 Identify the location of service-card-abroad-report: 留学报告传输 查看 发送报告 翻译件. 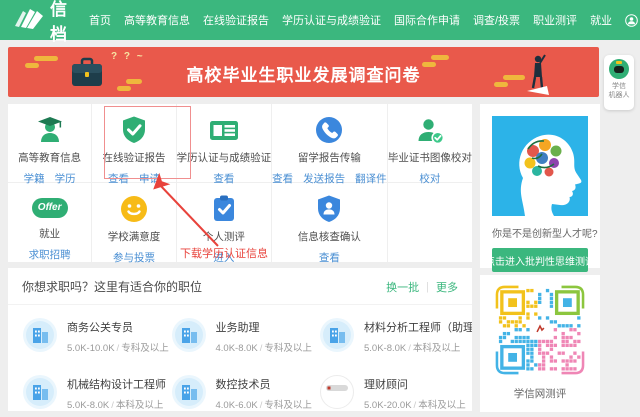
(330, 144).